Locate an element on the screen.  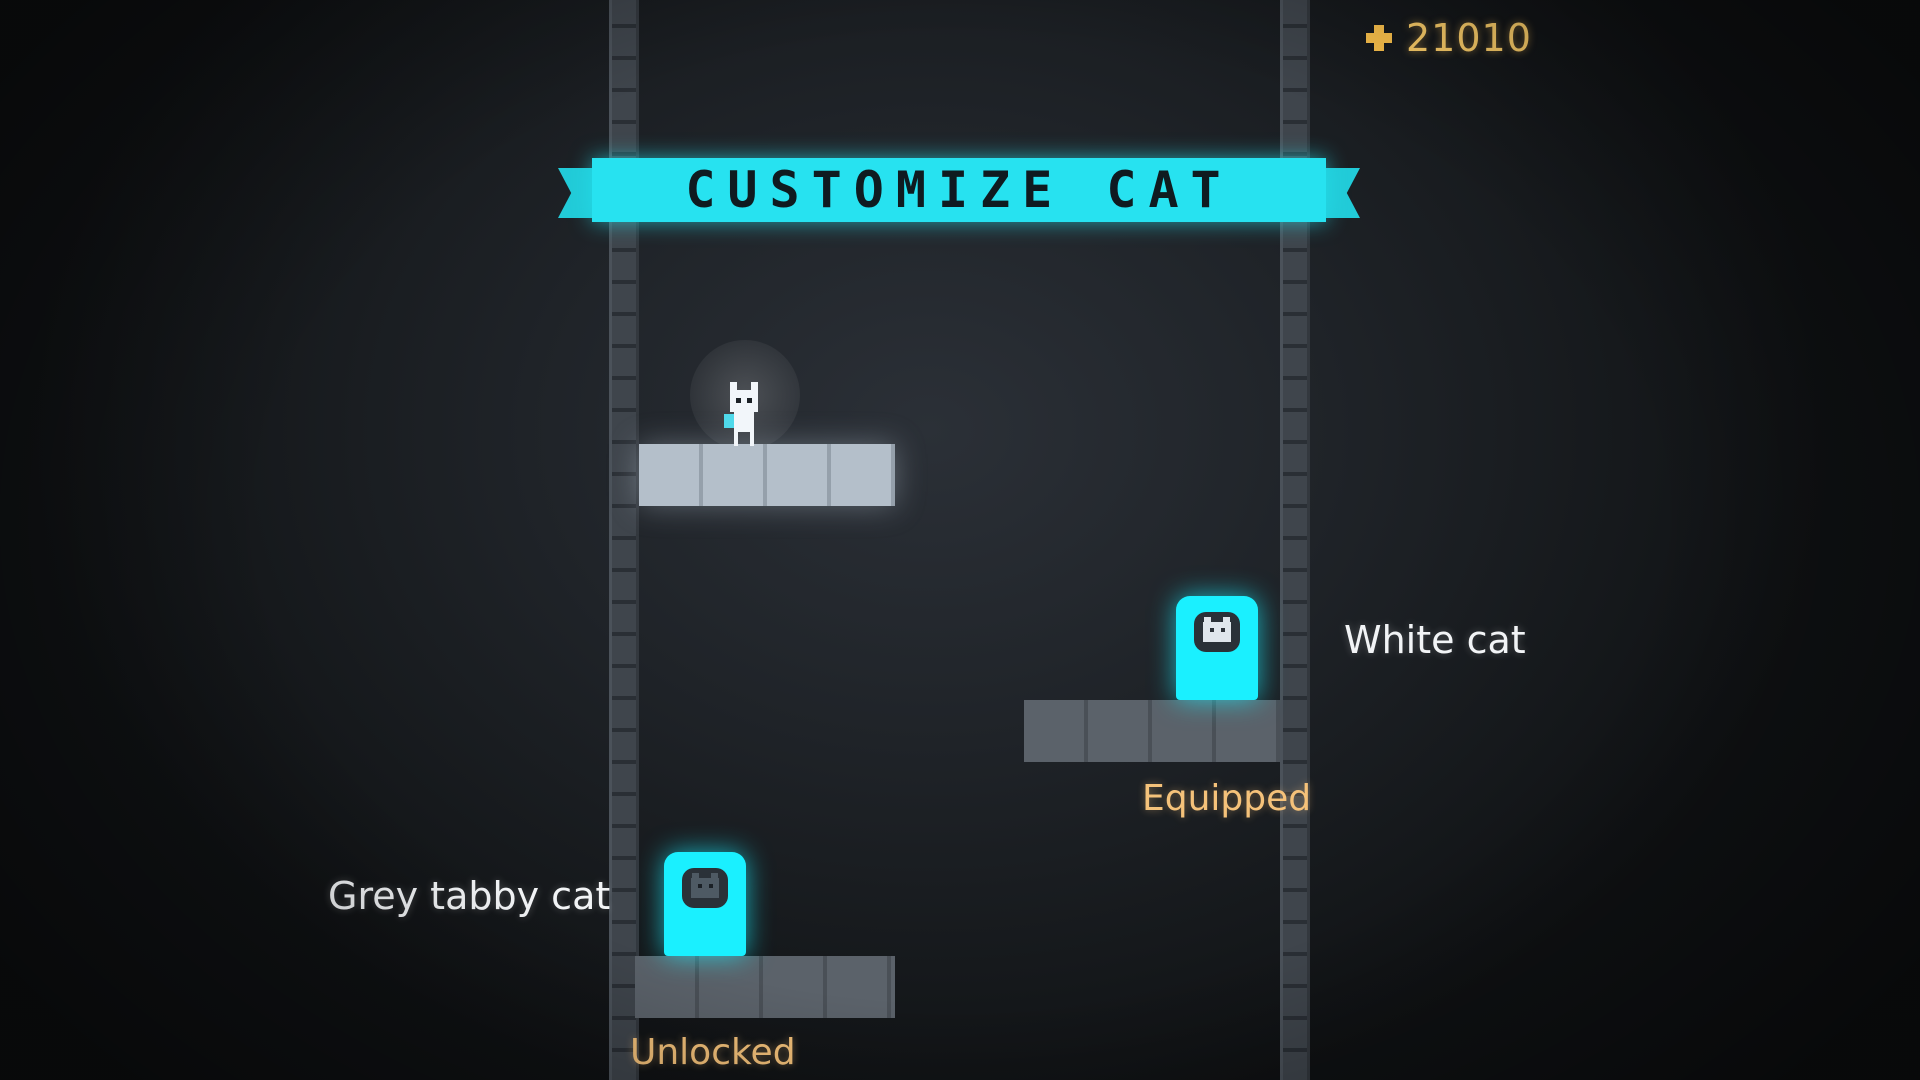
grey-tabby-platform is located at coordinates (765, 987).